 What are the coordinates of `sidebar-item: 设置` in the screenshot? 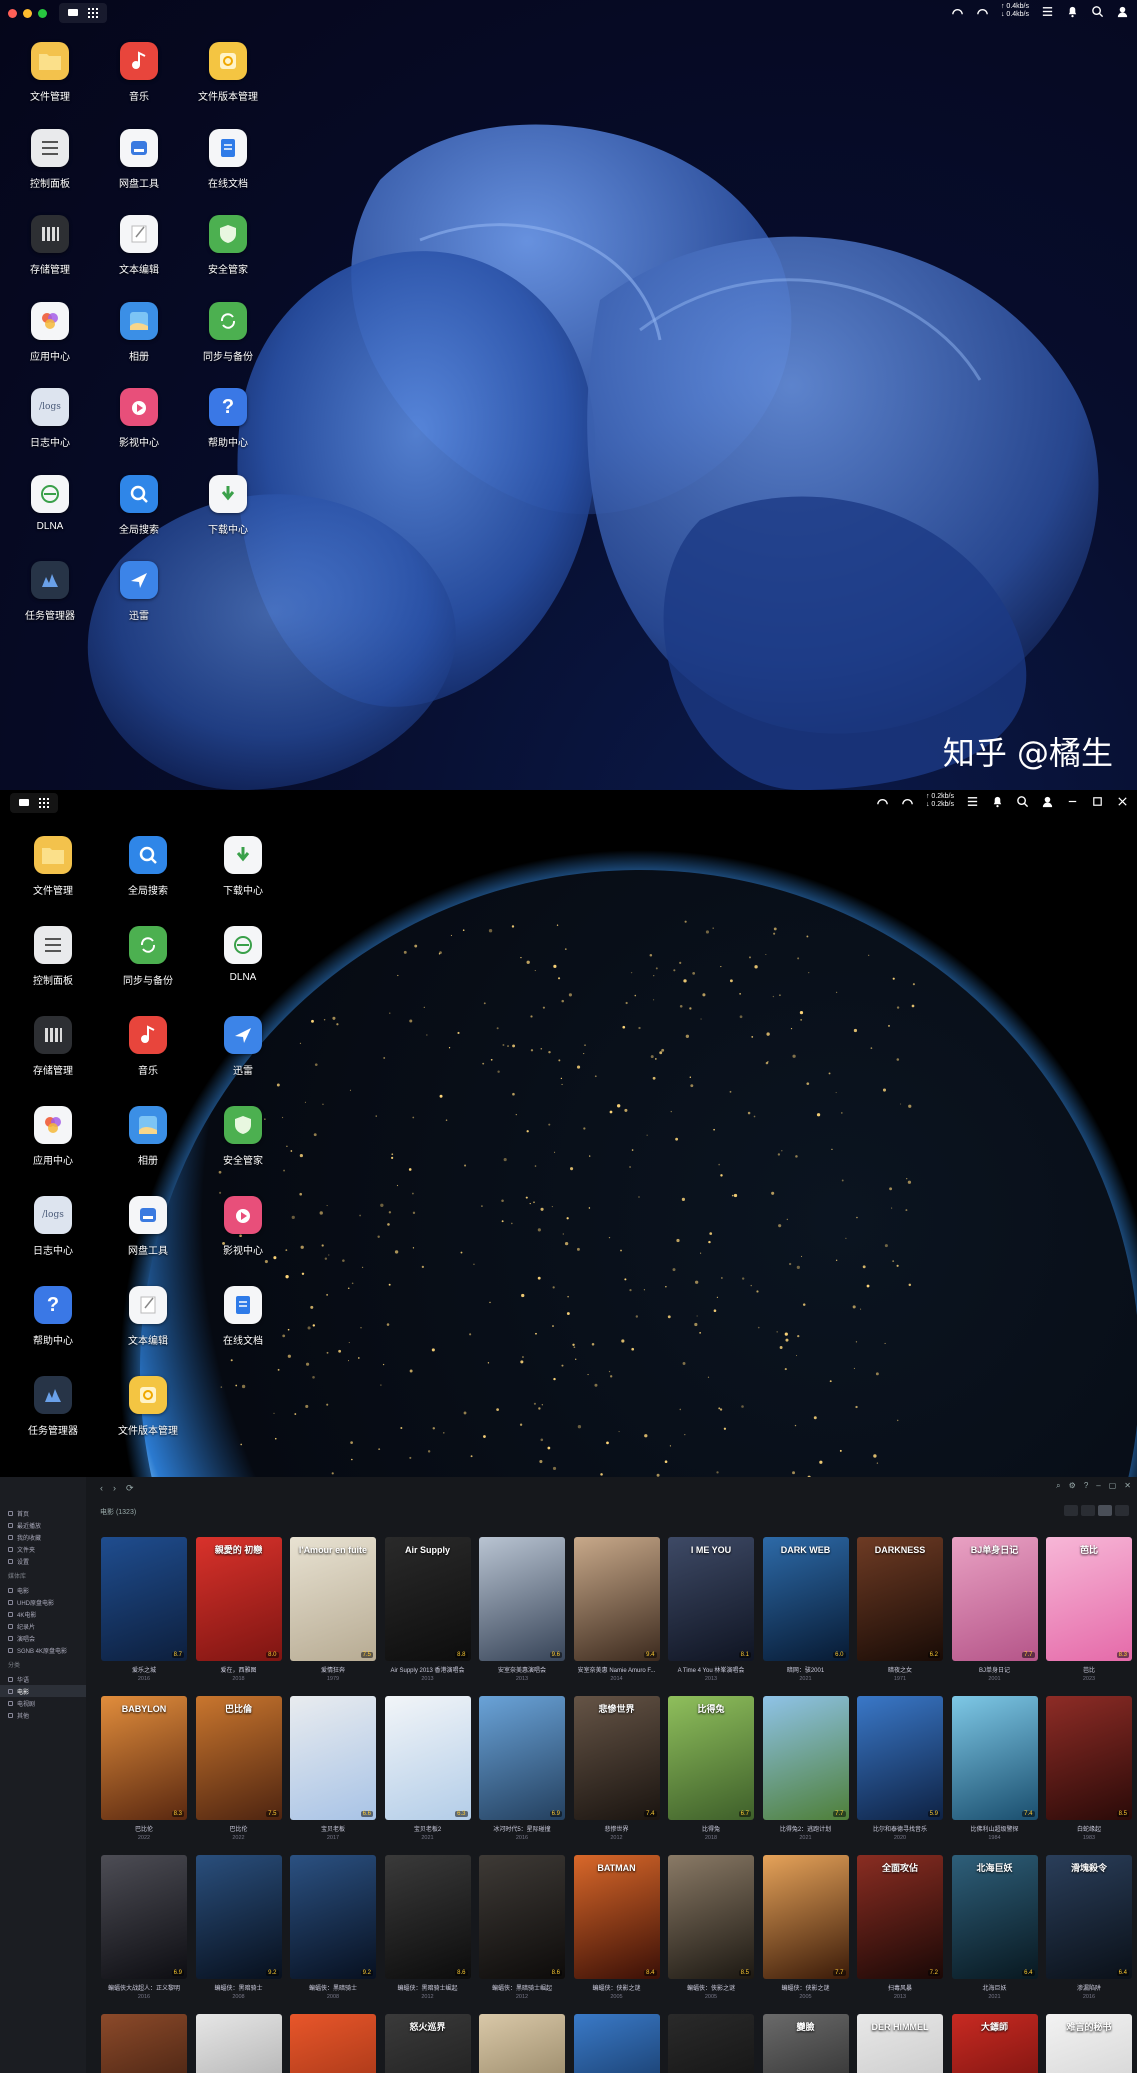 It's located at (43, 1561).